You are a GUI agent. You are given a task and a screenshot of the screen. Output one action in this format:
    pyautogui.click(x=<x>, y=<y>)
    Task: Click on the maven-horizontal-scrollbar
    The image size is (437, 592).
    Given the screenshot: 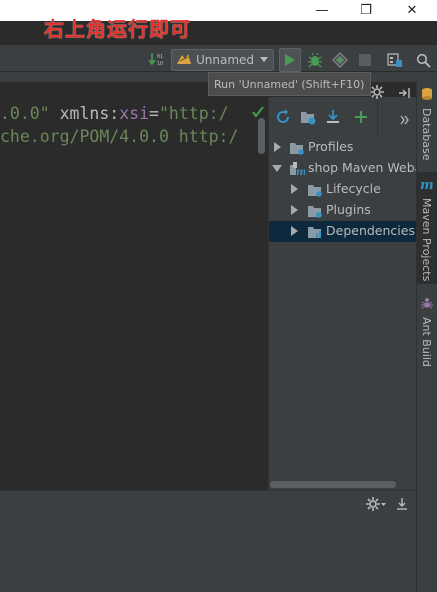 What is the action you would take?
    pyautogui.click(x=333, y=484)
    